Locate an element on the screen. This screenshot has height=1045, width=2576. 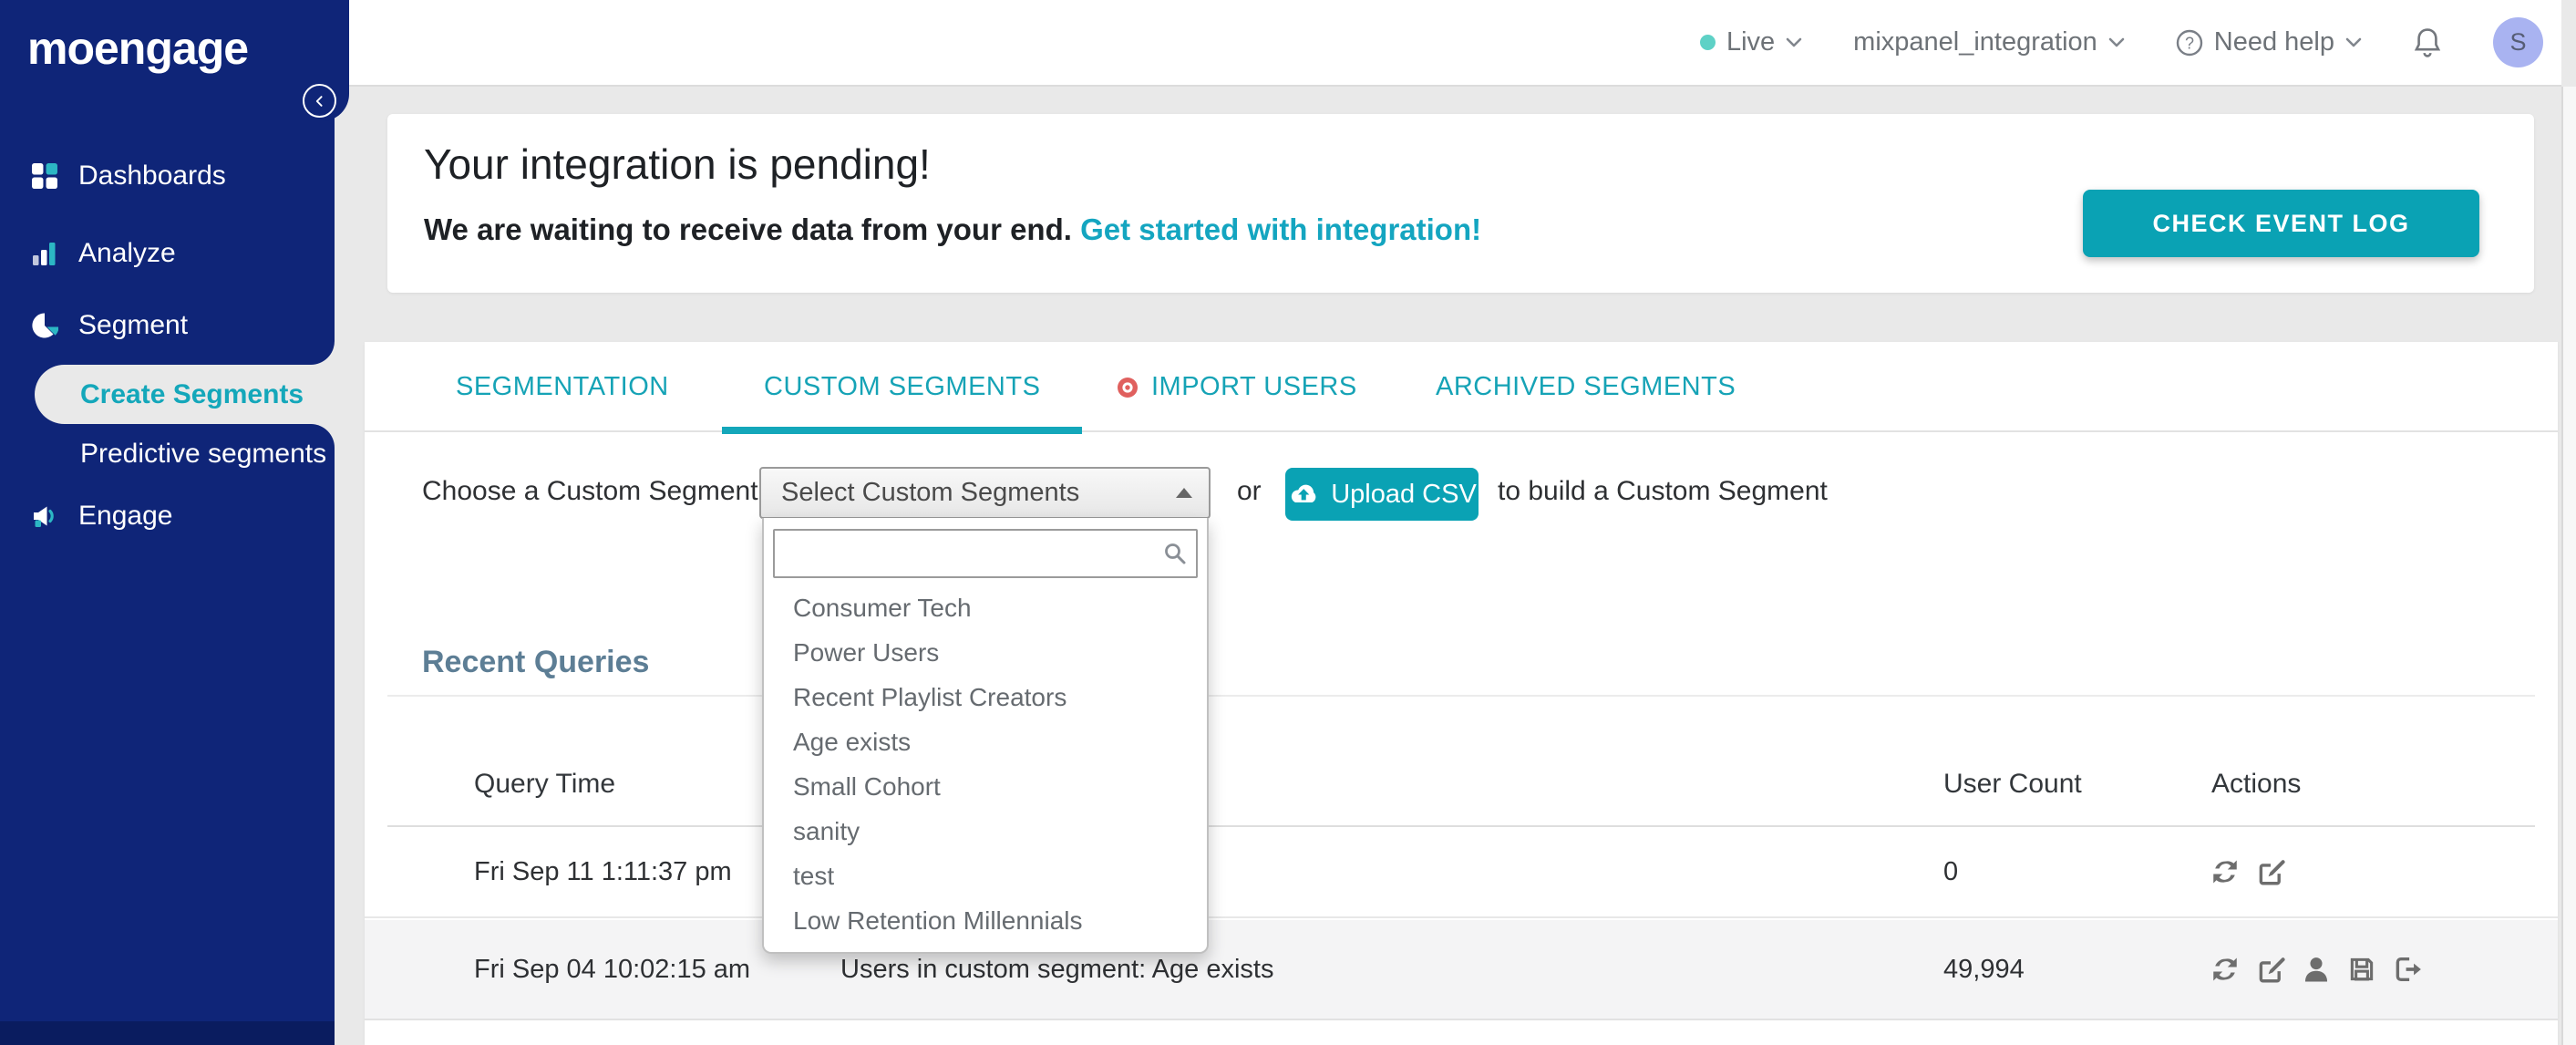
page-scrollbar is located at coordinates (2568, 566).